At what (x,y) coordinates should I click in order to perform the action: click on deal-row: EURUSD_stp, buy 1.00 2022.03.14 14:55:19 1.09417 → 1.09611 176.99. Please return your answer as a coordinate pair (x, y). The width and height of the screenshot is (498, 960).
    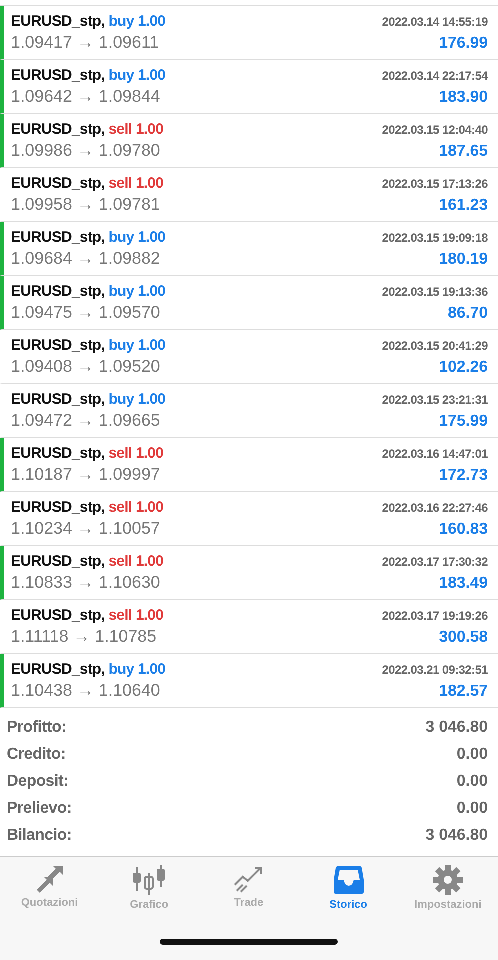
    Looking at the image, I should click on (249, 33).